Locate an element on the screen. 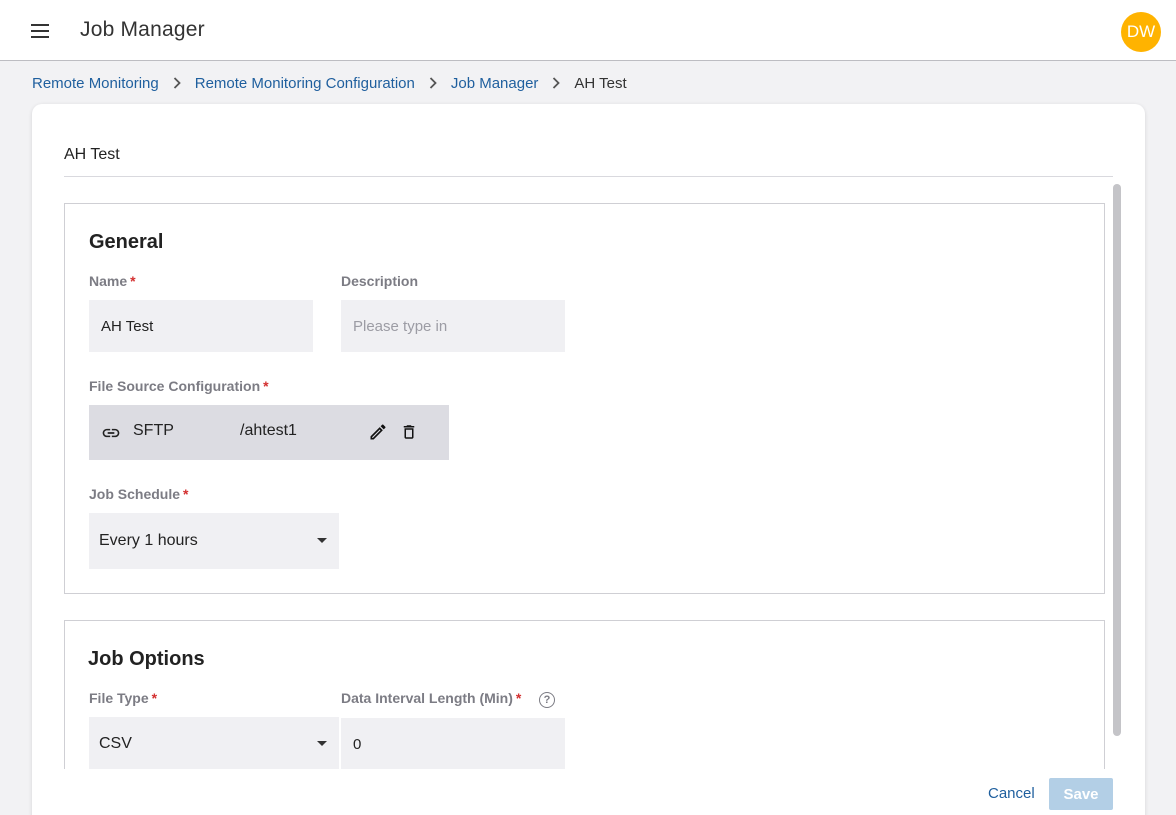  file-source-label: File Source Configuration * is located at coordinates (179, 386).